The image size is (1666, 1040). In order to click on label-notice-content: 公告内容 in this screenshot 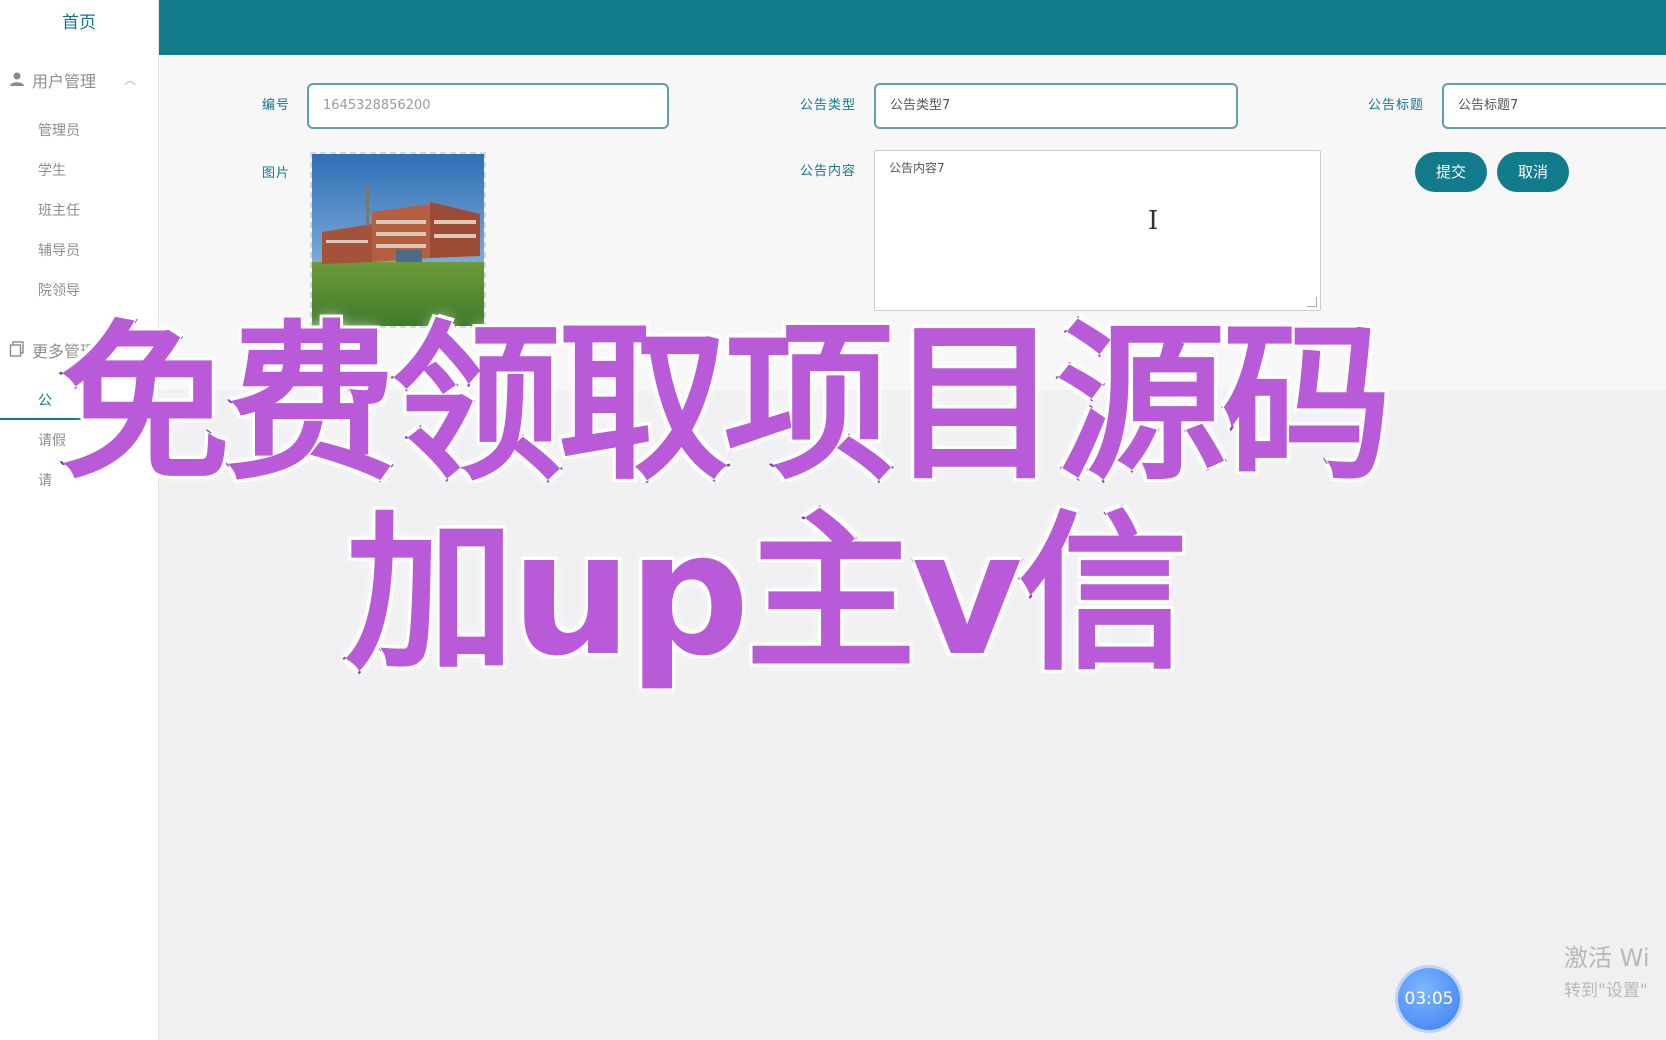, I will do `click(828, 171)`.